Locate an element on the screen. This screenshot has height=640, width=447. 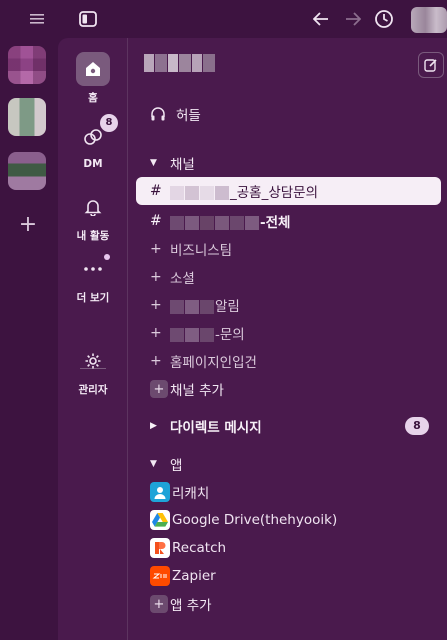
channel-item-selected: # _공홈_상담문의 is located at coordinates (288, 191).